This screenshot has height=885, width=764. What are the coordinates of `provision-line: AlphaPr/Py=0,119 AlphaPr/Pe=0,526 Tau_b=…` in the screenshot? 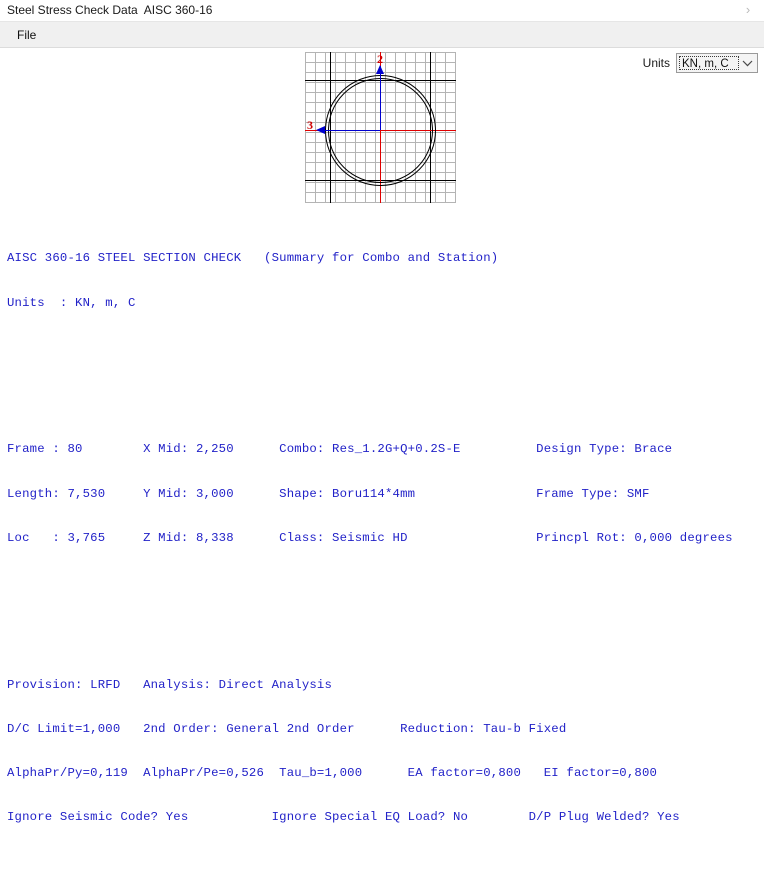 It's located at (332, 772).